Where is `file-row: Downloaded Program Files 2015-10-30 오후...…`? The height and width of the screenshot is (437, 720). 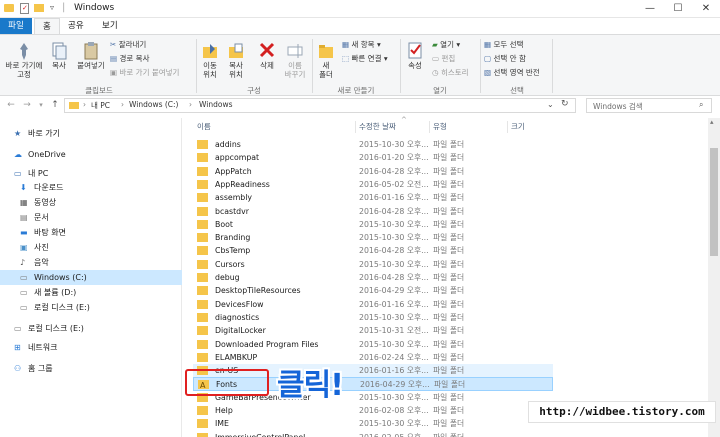
file-row: Downloaded Program Files 2015-10-30 오후...… is located at coordinates (373, 344).